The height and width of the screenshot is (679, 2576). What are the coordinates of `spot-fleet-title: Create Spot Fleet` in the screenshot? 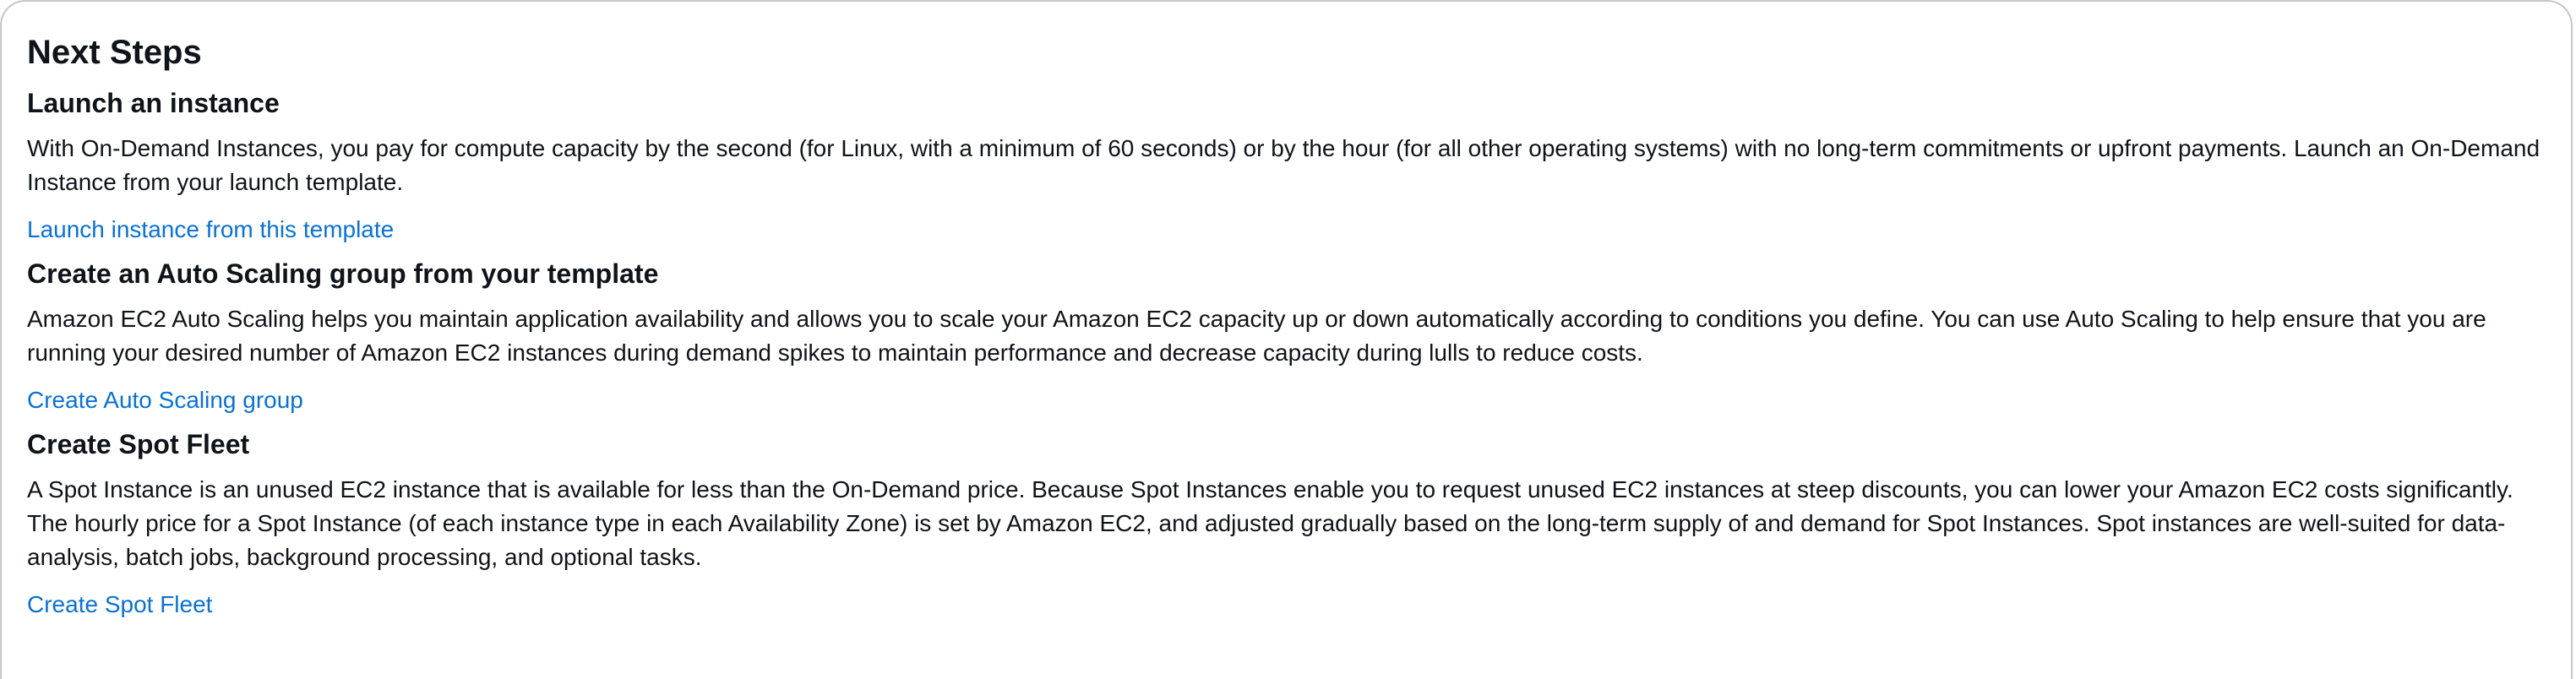 It's located at (138, 444).